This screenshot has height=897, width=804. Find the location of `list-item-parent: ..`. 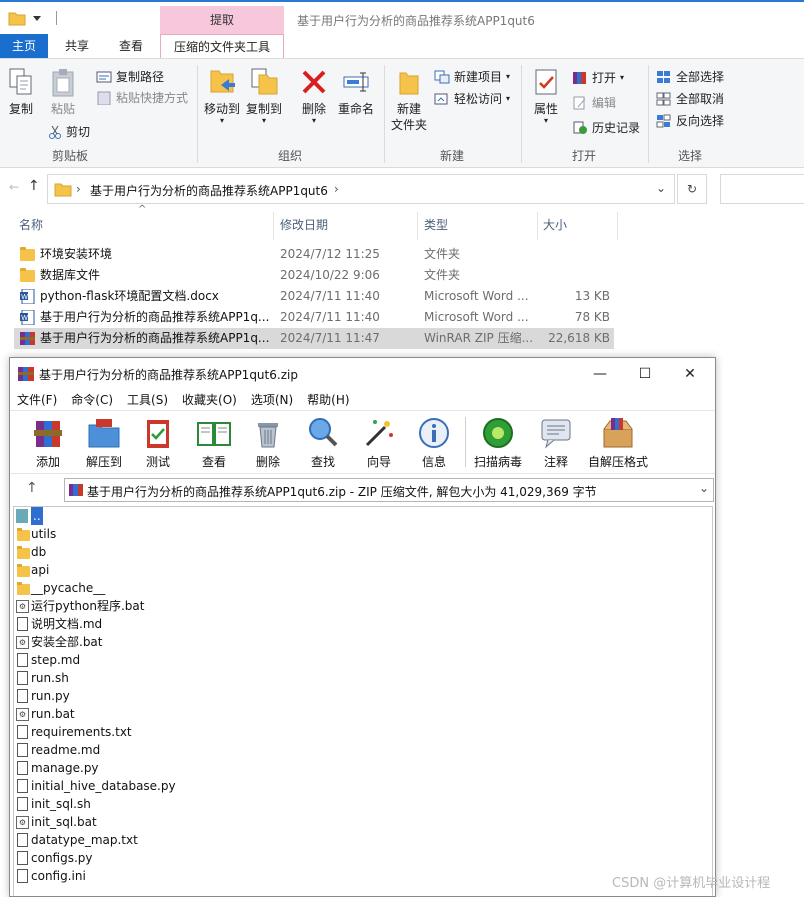

list-item-parent: .. is located at coordinates (364, 516).